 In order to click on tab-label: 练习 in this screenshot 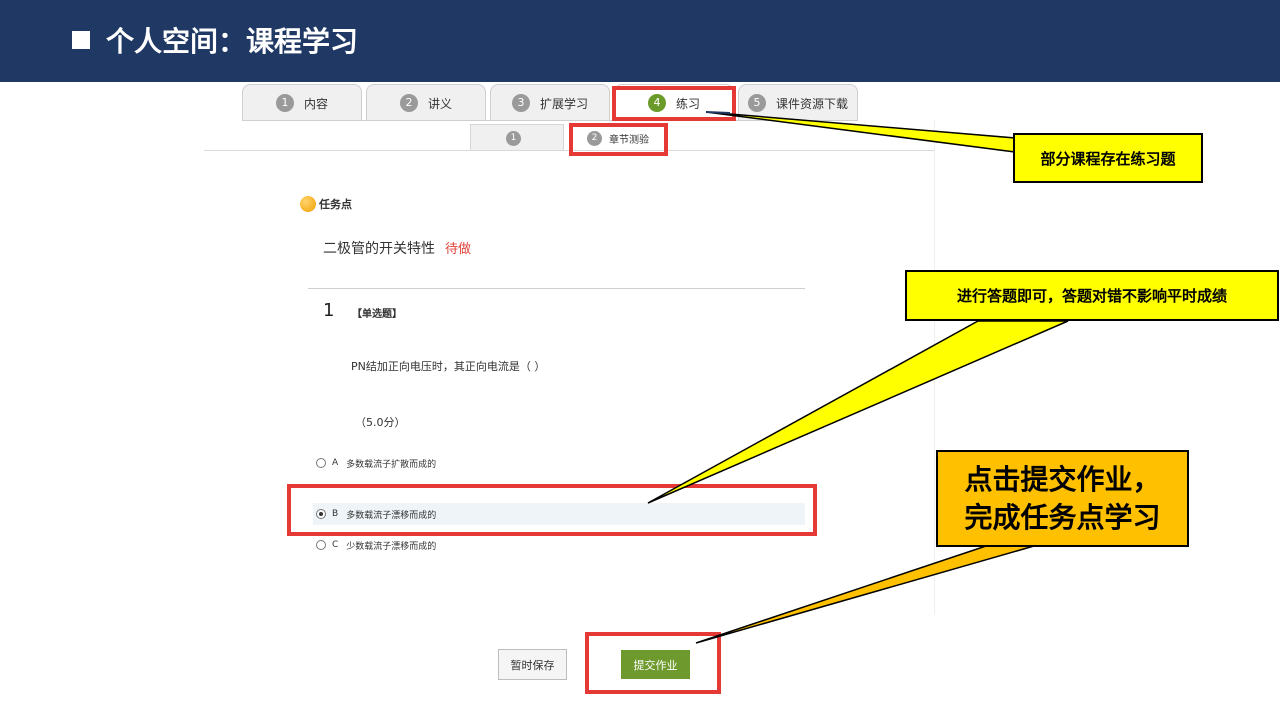, I will do `click(687, 103)`.